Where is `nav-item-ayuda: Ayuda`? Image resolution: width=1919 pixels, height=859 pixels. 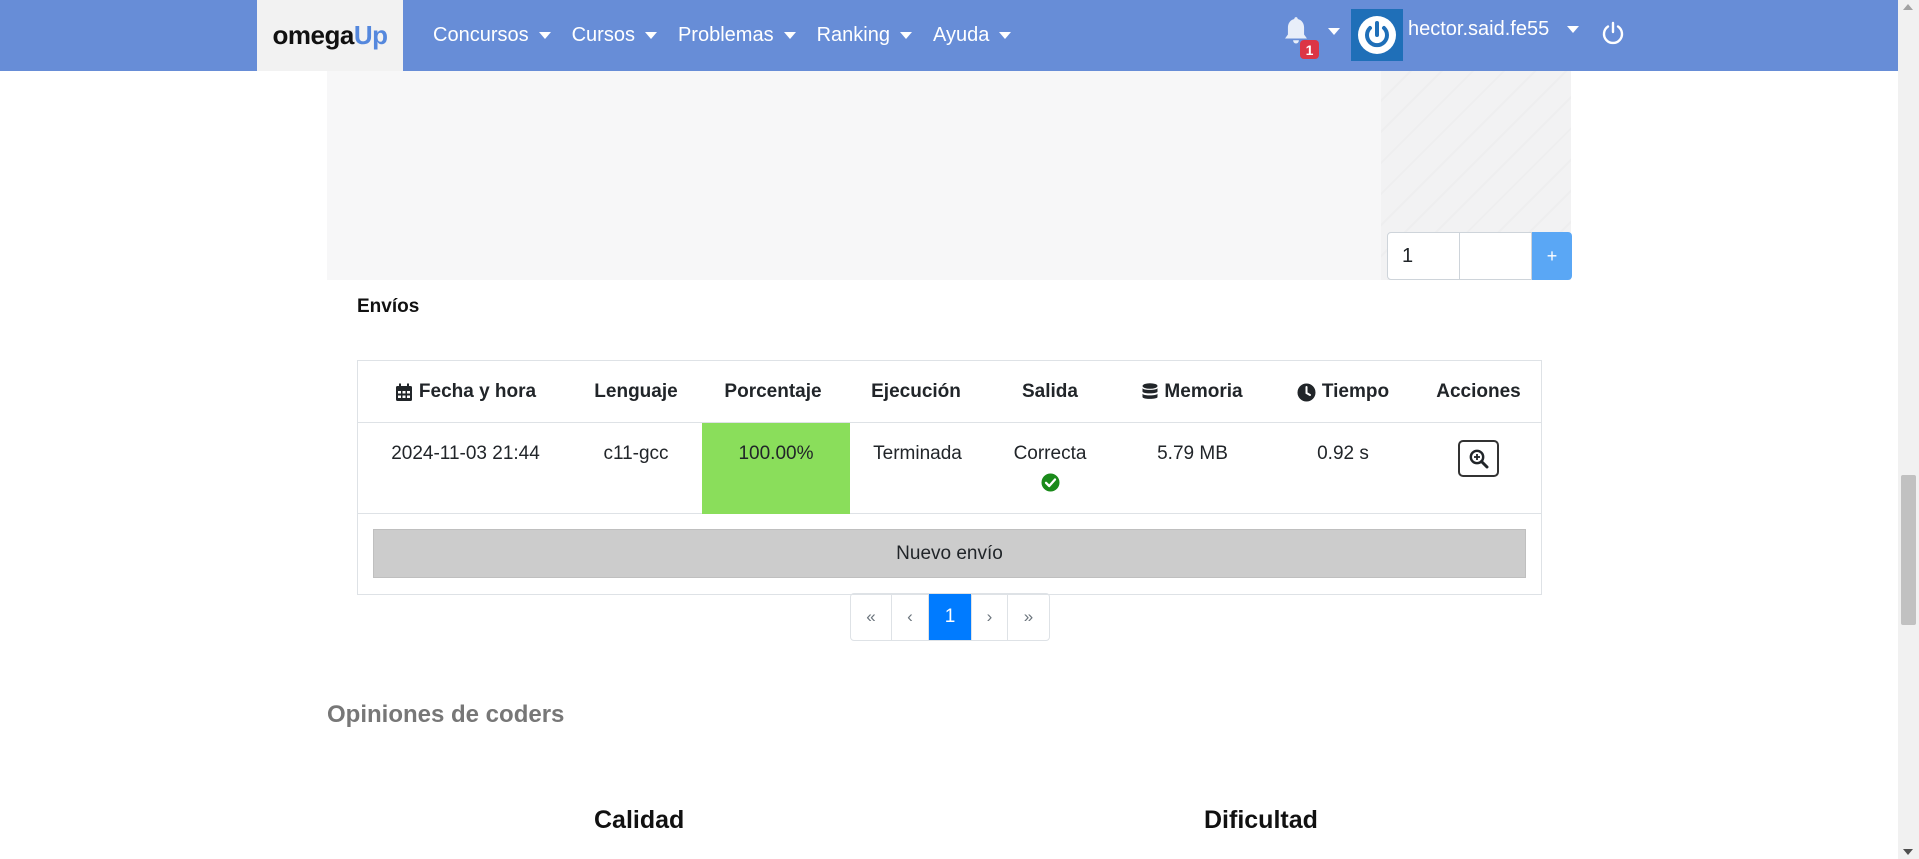 nav-item-ayuda: Ayuda is located at coordinates (972, 35).